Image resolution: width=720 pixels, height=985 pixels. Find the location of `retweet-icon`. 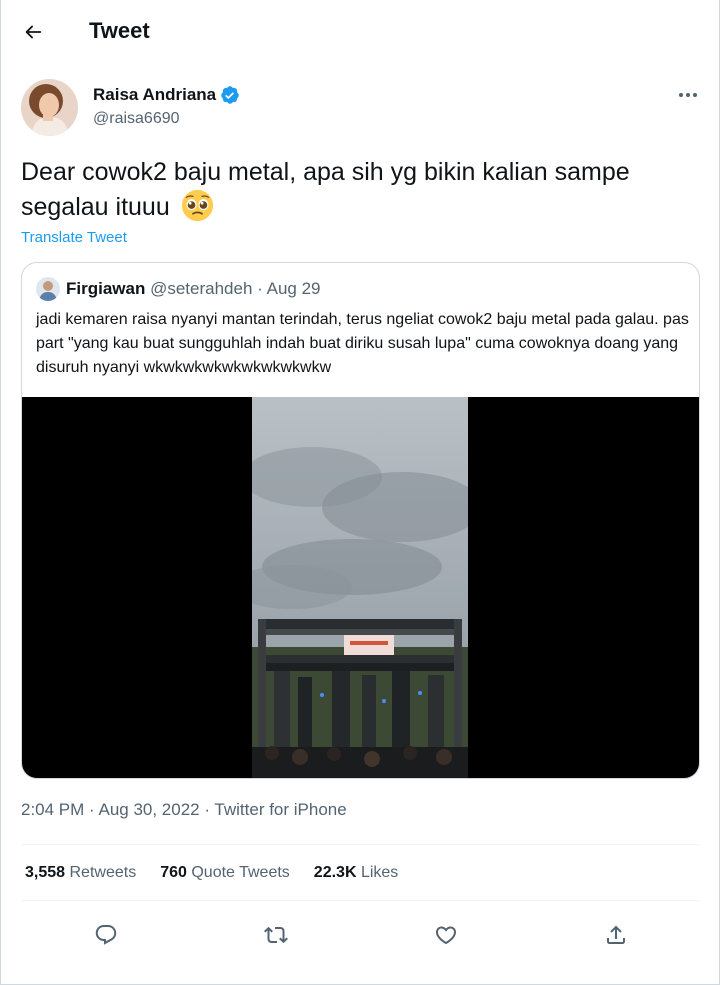

retweet-icon is located at coordinates (276, 935).